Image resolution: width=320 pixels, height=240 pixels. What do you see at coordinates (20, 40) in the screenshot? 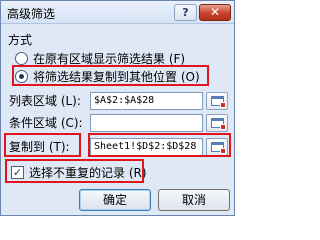
I see `method-group-label: 方式` at bounding box center [20, 40].